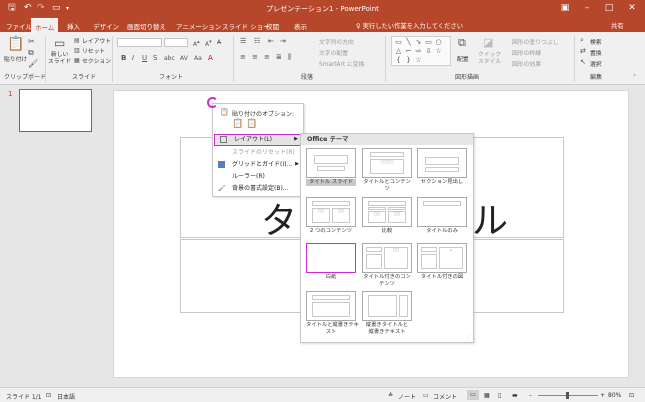 This screenshot has height=402, width=645. What do you see at coordinates (596, 52) in the screenshot?
I see `replace-button: 置換` at bounding box center [596, 52].